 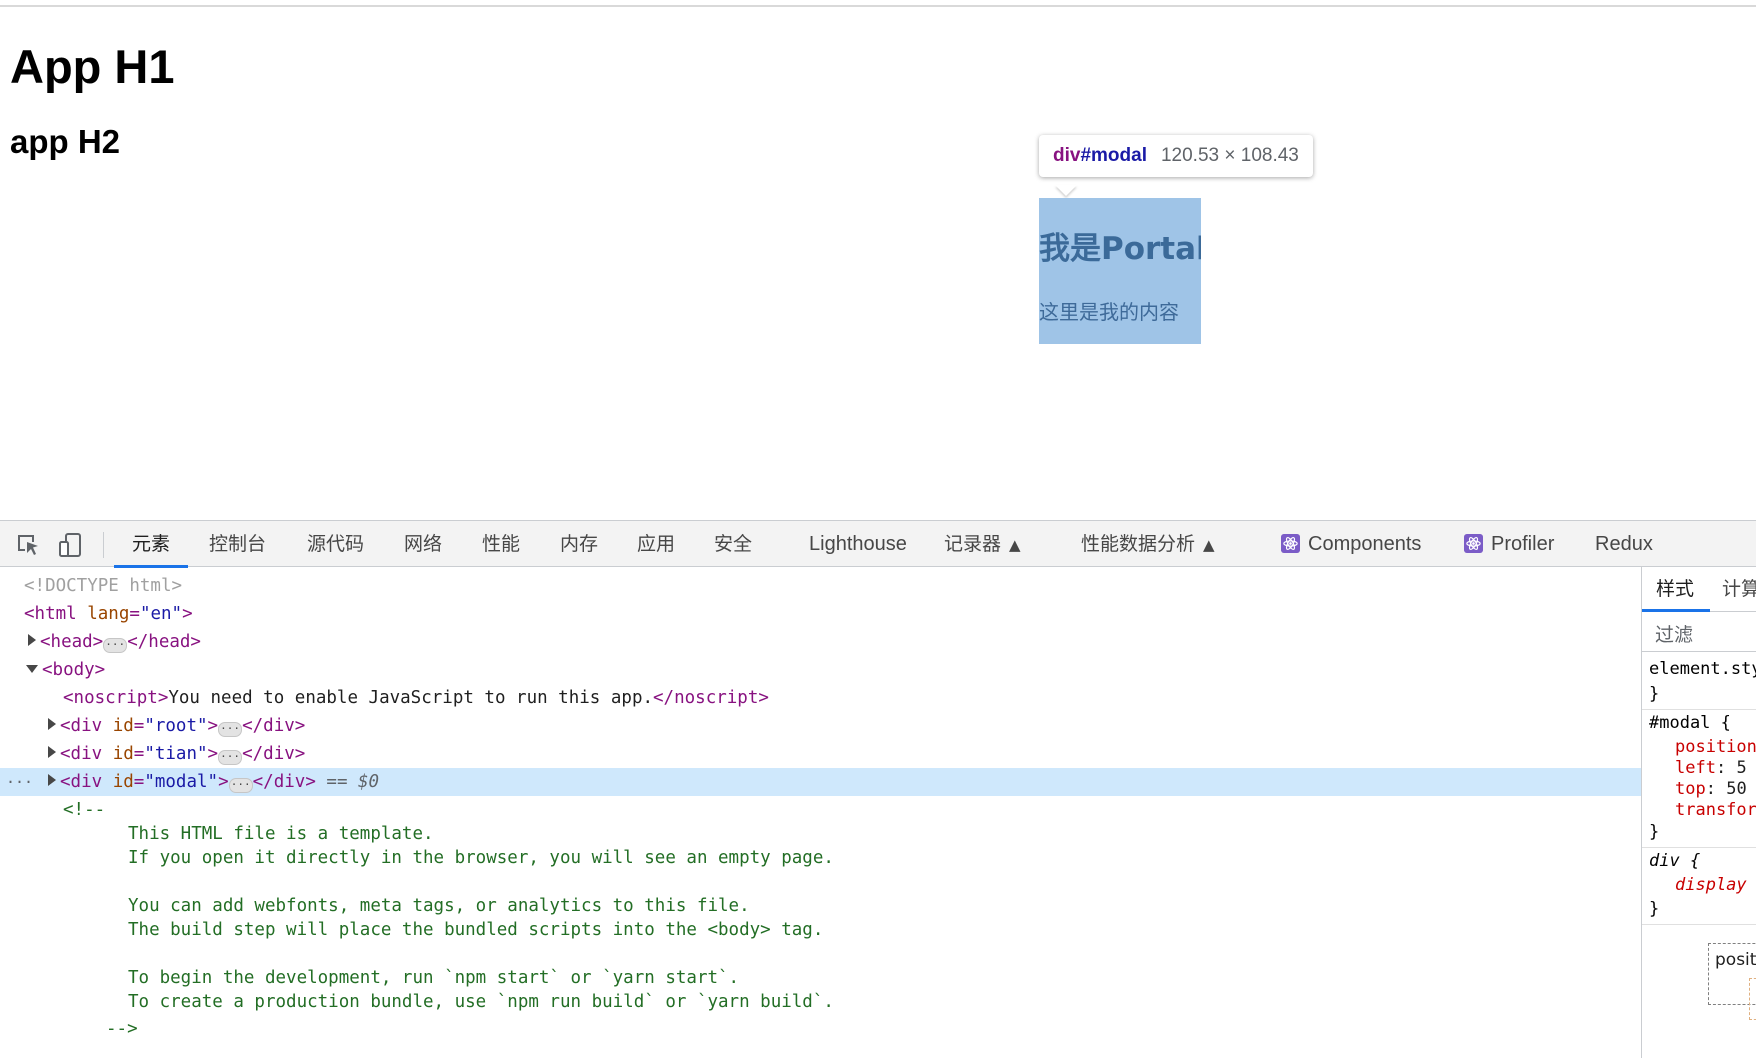 I want to click on tab-components: Components, so click(x=1351, y=544).